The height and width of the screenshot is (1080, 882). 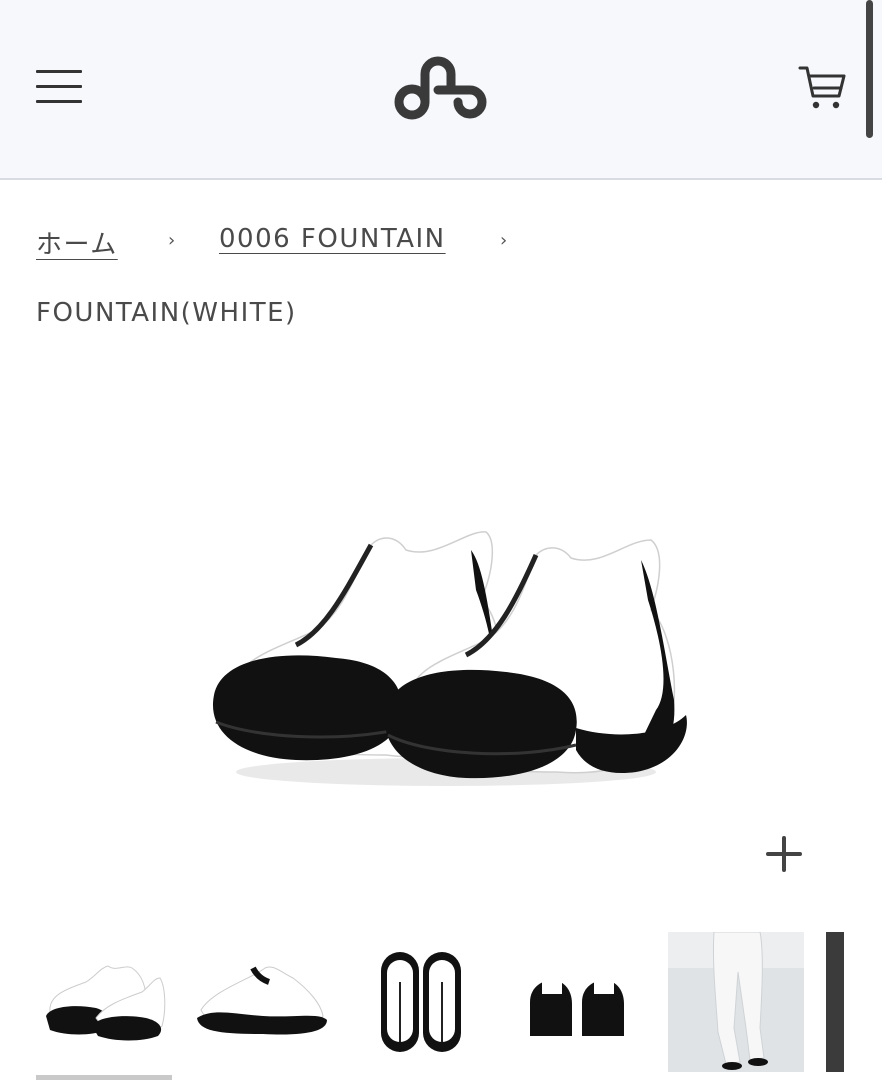 What do you see at coordinates (104, 1077) in the screenshot?
I see `thumbnail-active-indicator` at bounding box center [104, 1077].